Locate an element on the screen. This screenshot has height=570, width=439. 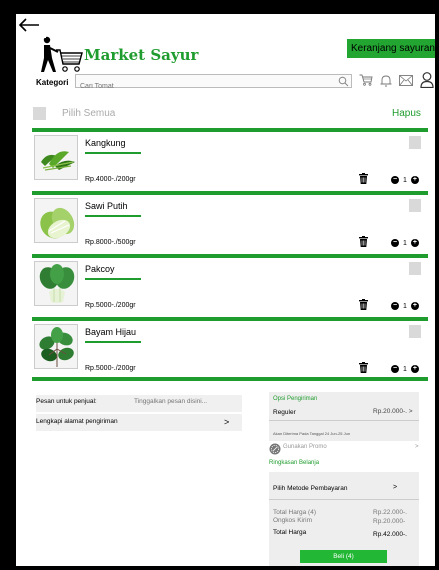
item-price: Rp.4000-./200gr is located at coordinates (110, 179).